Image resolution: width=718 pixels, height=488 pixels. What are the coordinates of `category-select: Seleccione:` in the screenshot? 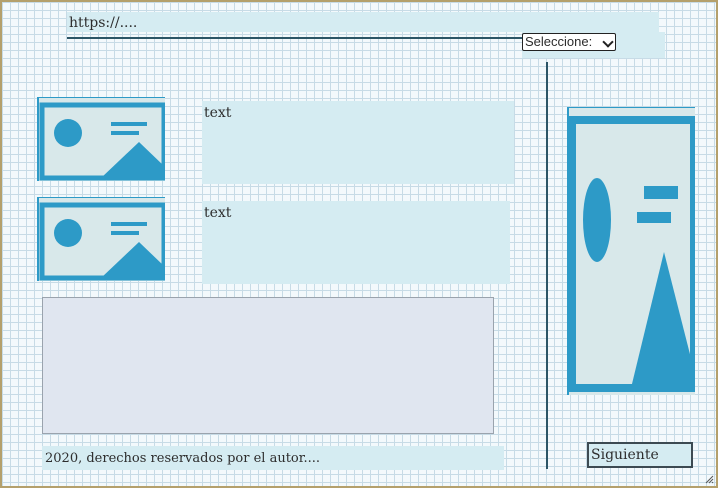 It's located at (569, 42).